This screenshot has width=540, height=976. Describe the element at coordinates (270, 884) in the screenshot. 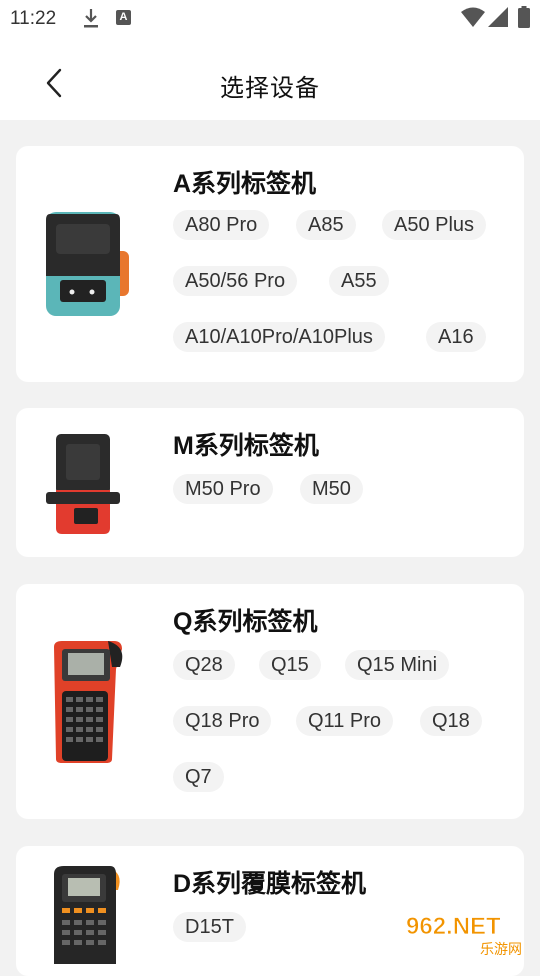

I see `series-title: D系列覆膜标签机` at that location.